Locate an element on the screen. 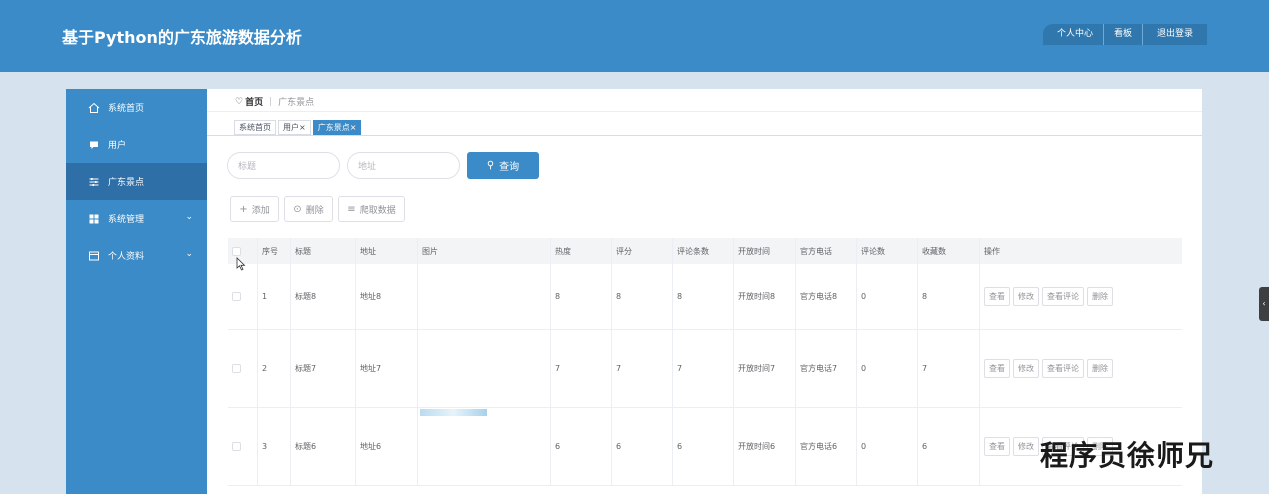 The image size is (1269, 494). table-cell: 标题7 is located at coordinates (323, 368).